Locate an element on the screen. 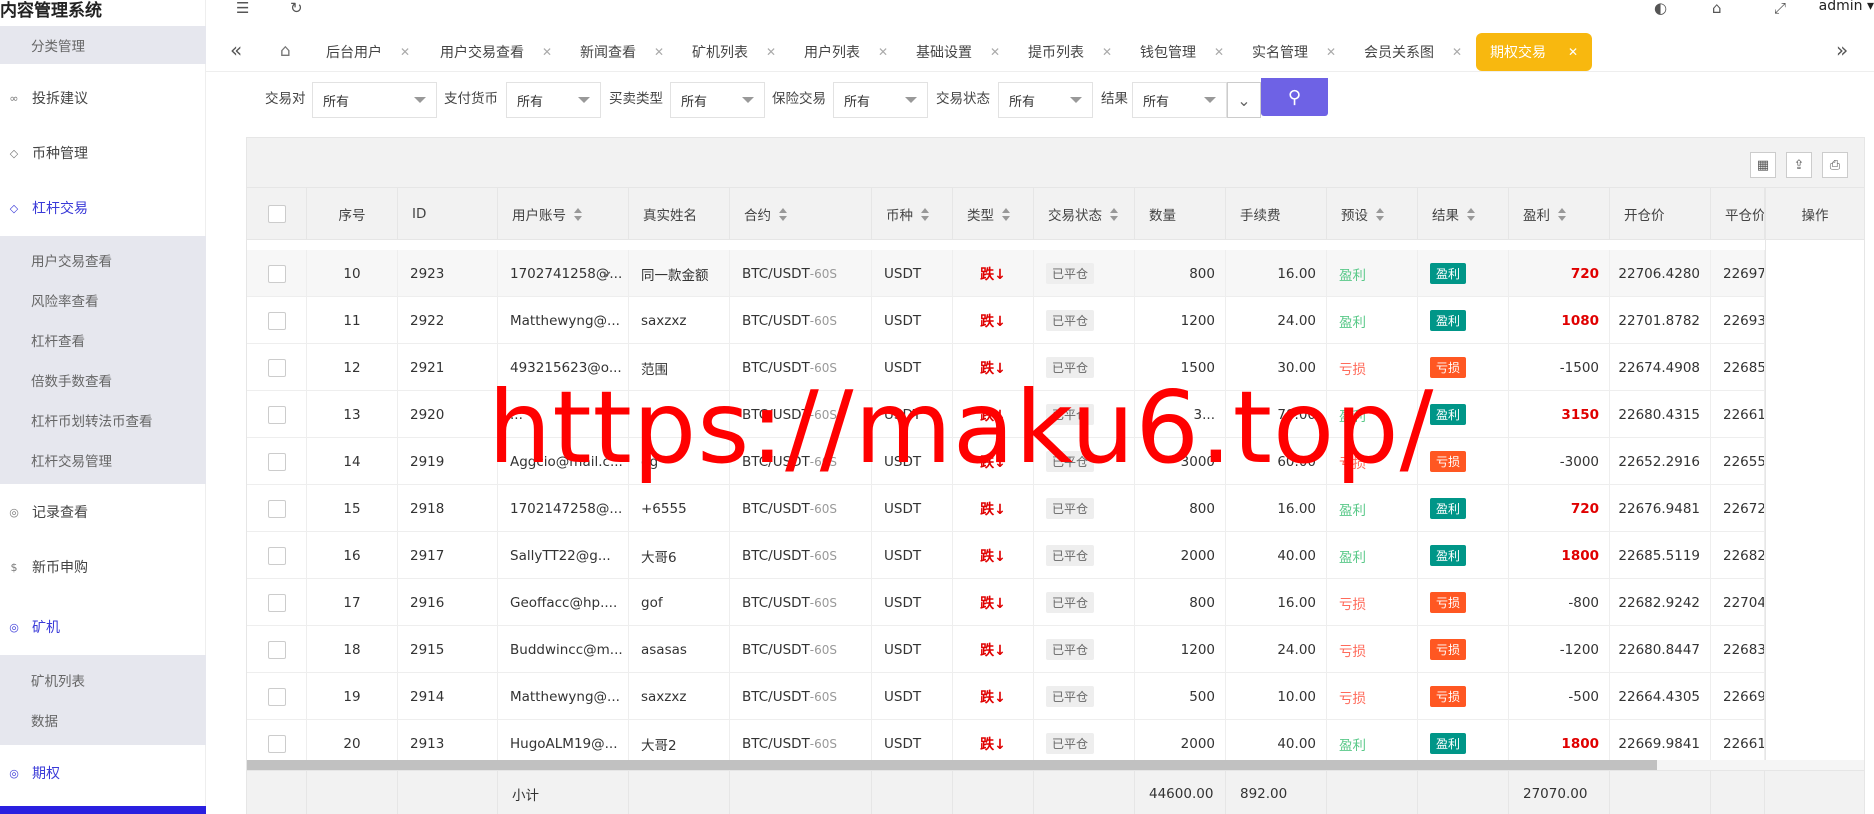  horizontal-scrollbar is located at coordinates (1055, 765).